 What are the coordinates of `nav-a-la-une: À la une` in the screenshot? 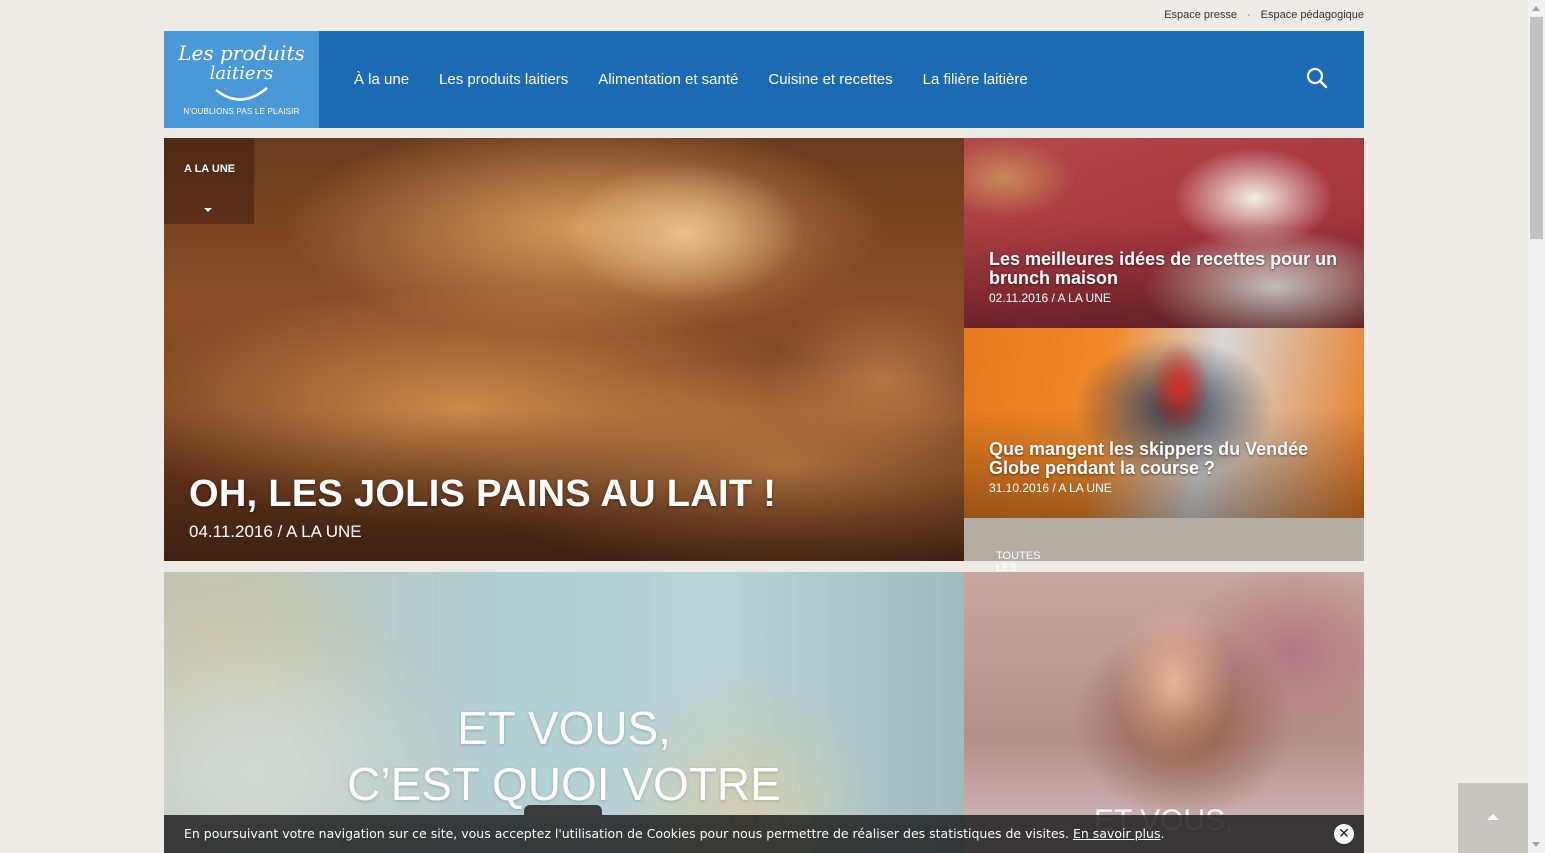 It's located at (381, 79).